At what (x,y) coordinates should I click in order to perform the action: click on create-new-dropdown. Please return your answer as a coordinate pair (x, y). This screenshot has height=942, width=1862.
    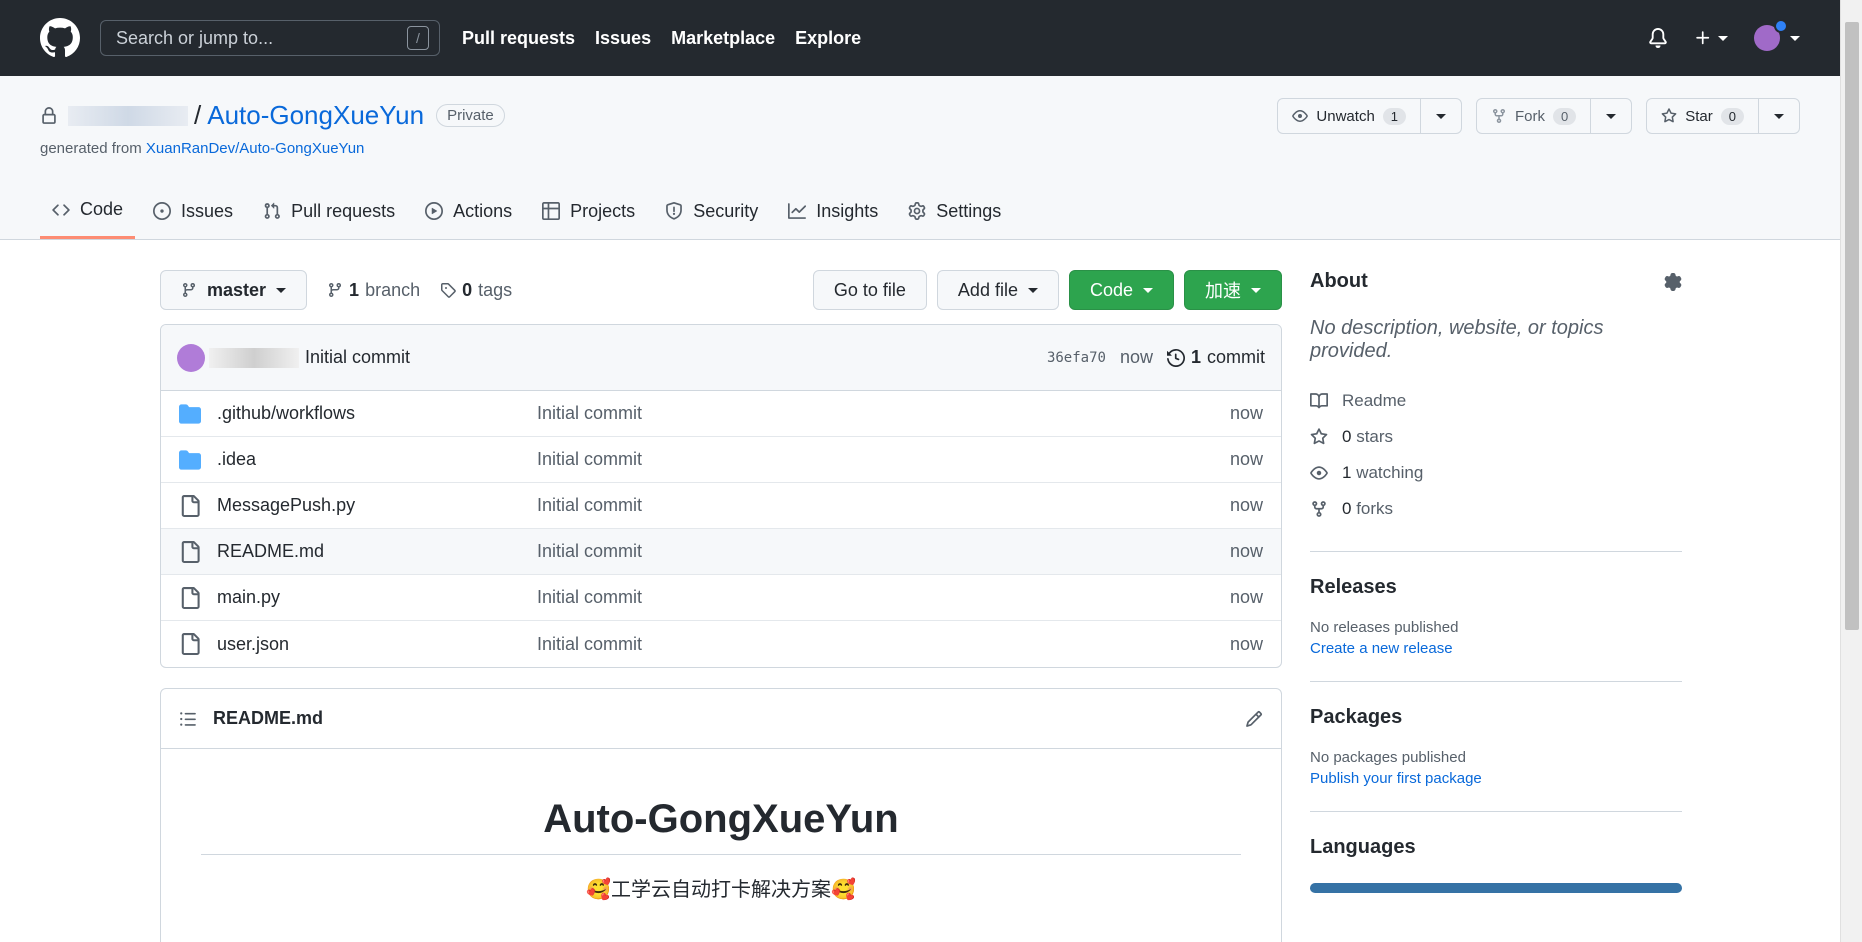
    Looking at the image, I should click on (1711, 38).